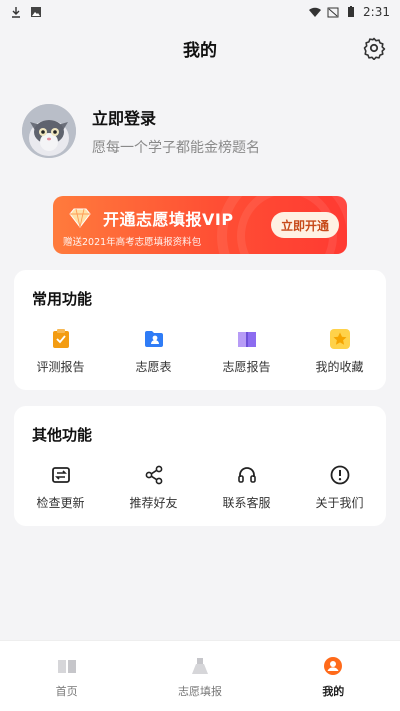 The width and height of the screenshot is (400, 711). Describe the element at coordinates (199, 666) in the screenshot. I see `fill-icon` at that location.